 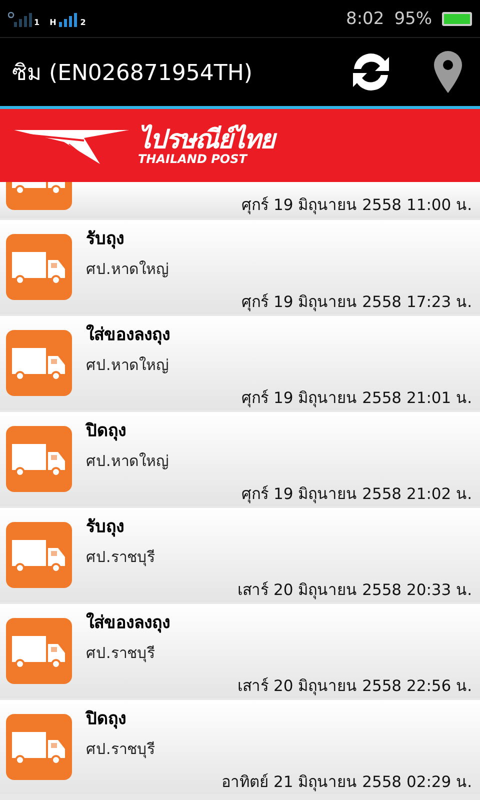 I want to click on event-date: ศุกร์ 19 มิถุนายน 2558 21:01 น., so click(x=357, y=399).